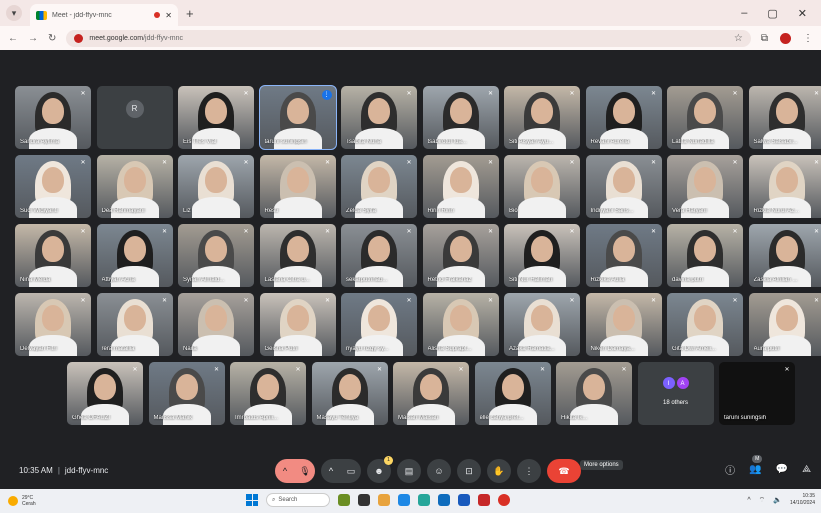 This screenshot has height=513, width=821. What do you see at coordinates (730, 469) in the screenshot?
I see `meeting-details-icon: ⓘ` at bounding box center [730, 469].